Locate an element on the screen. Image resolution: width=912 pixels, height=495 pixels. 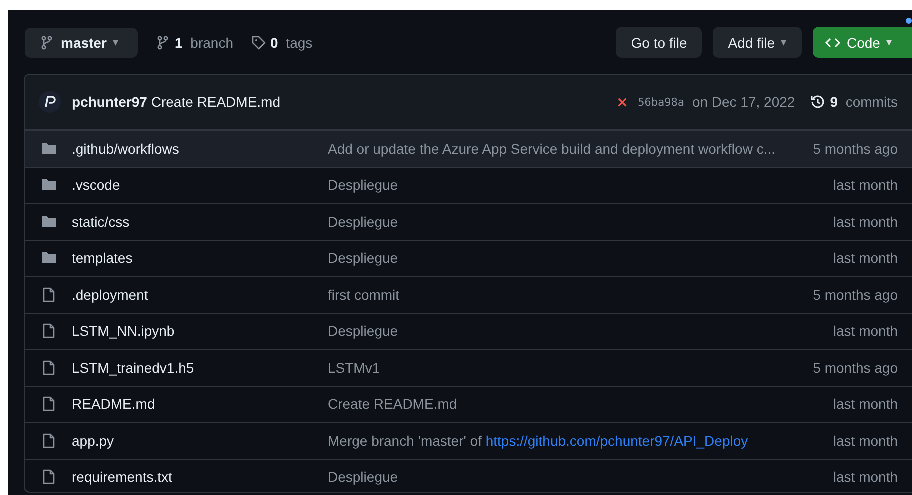
history-icon is located at coordinates (818, 102).